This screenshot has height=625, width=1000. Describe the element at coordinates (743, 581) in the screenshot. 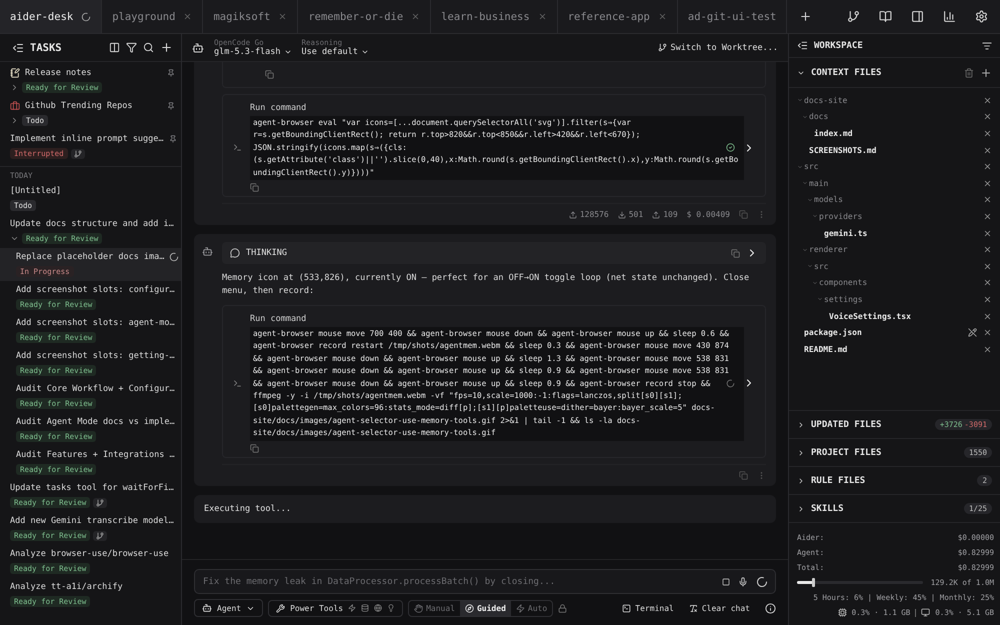

I see `mic-icon` at that location.